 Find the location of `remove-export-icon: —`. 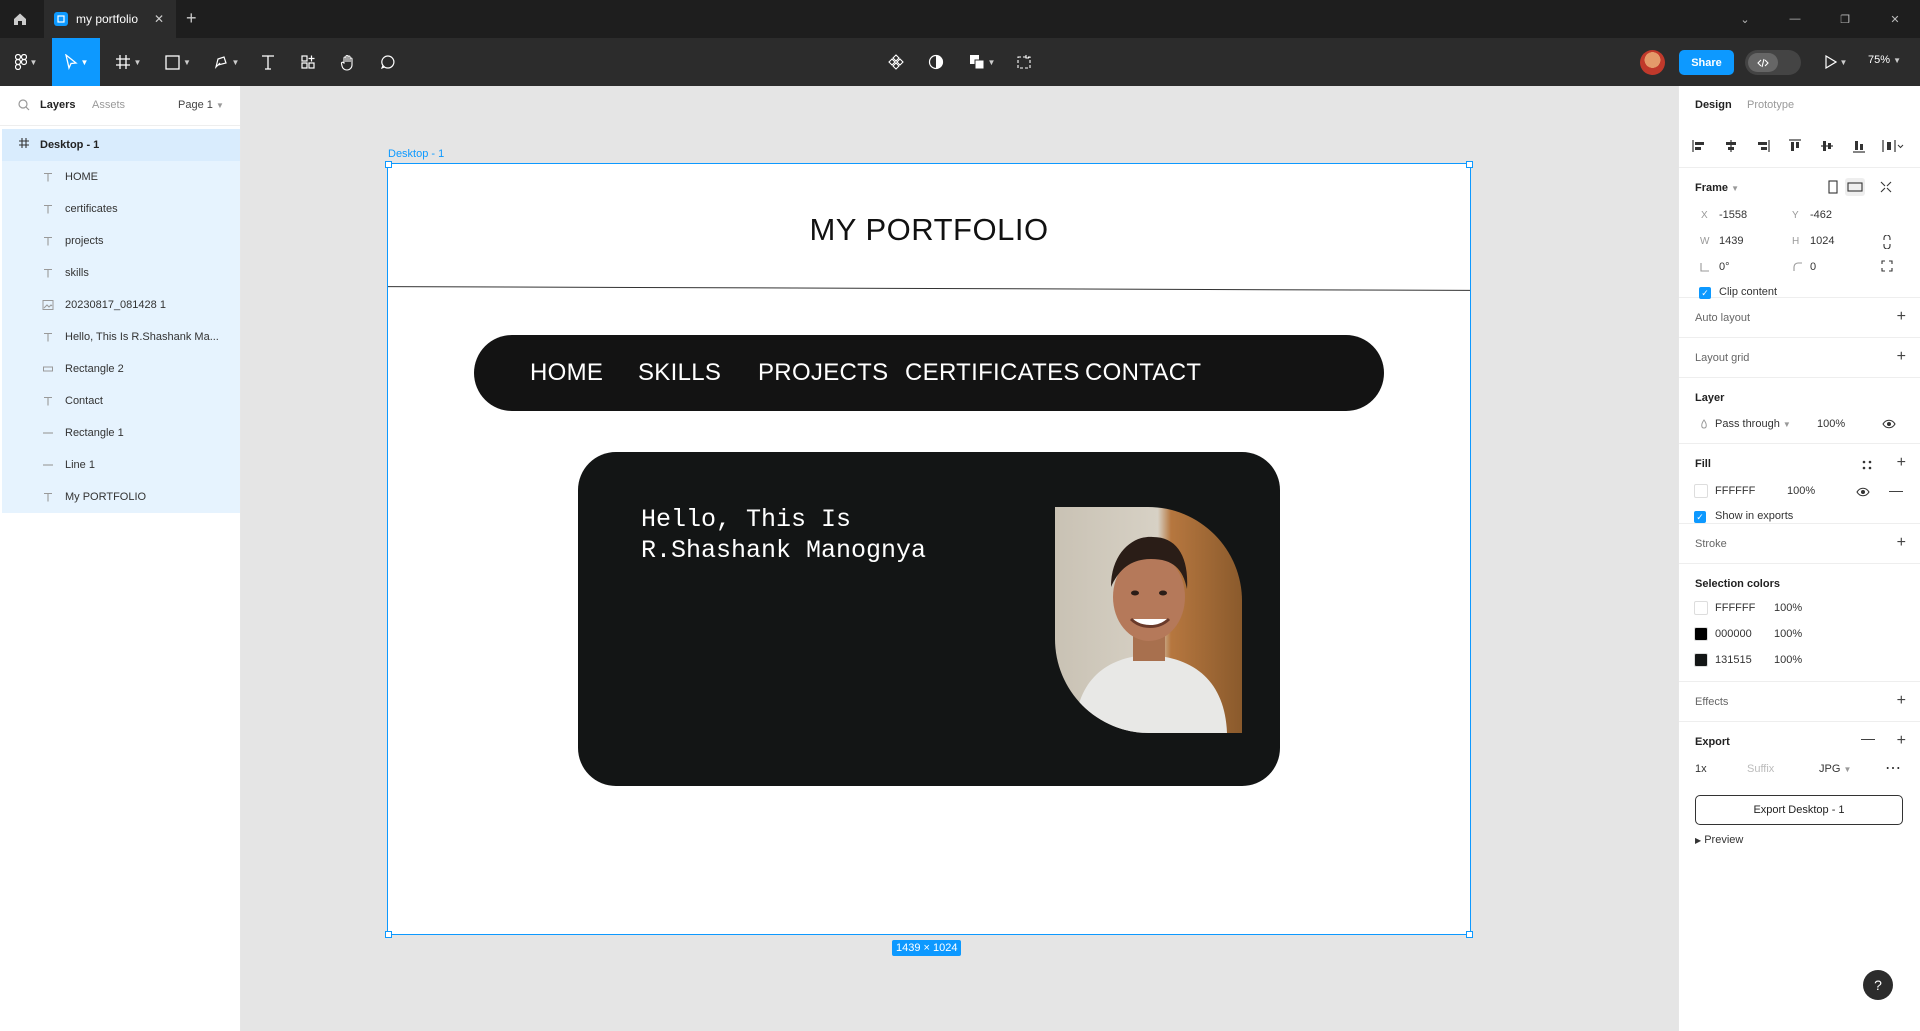

remove-export-icon: — is located at coordinates (1868, 738).